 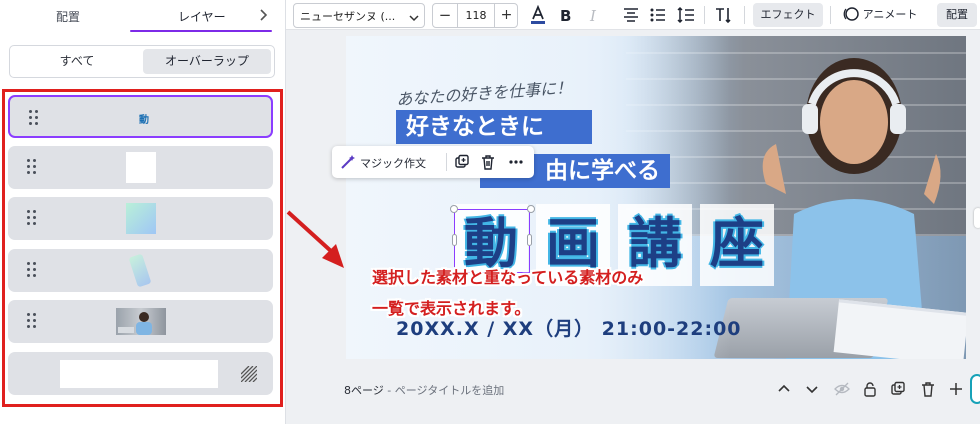 I want to click on chevron-right-icon, so click(x=264, y=15).